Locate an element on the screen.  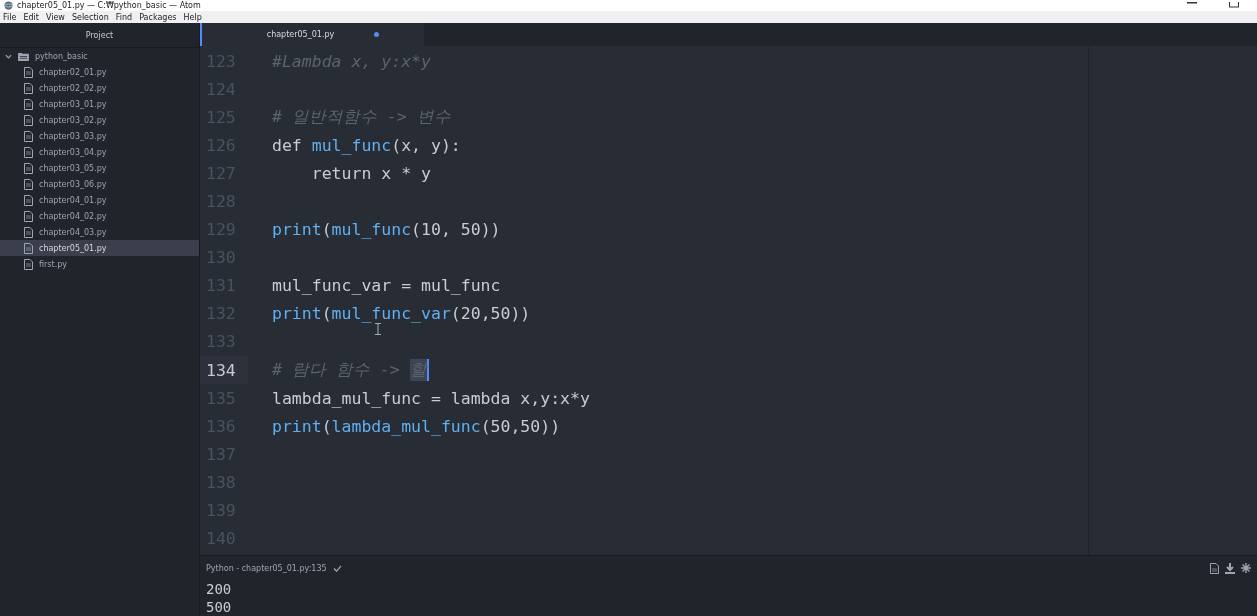
atom-logo-icon is located at coordinates (8, 5).